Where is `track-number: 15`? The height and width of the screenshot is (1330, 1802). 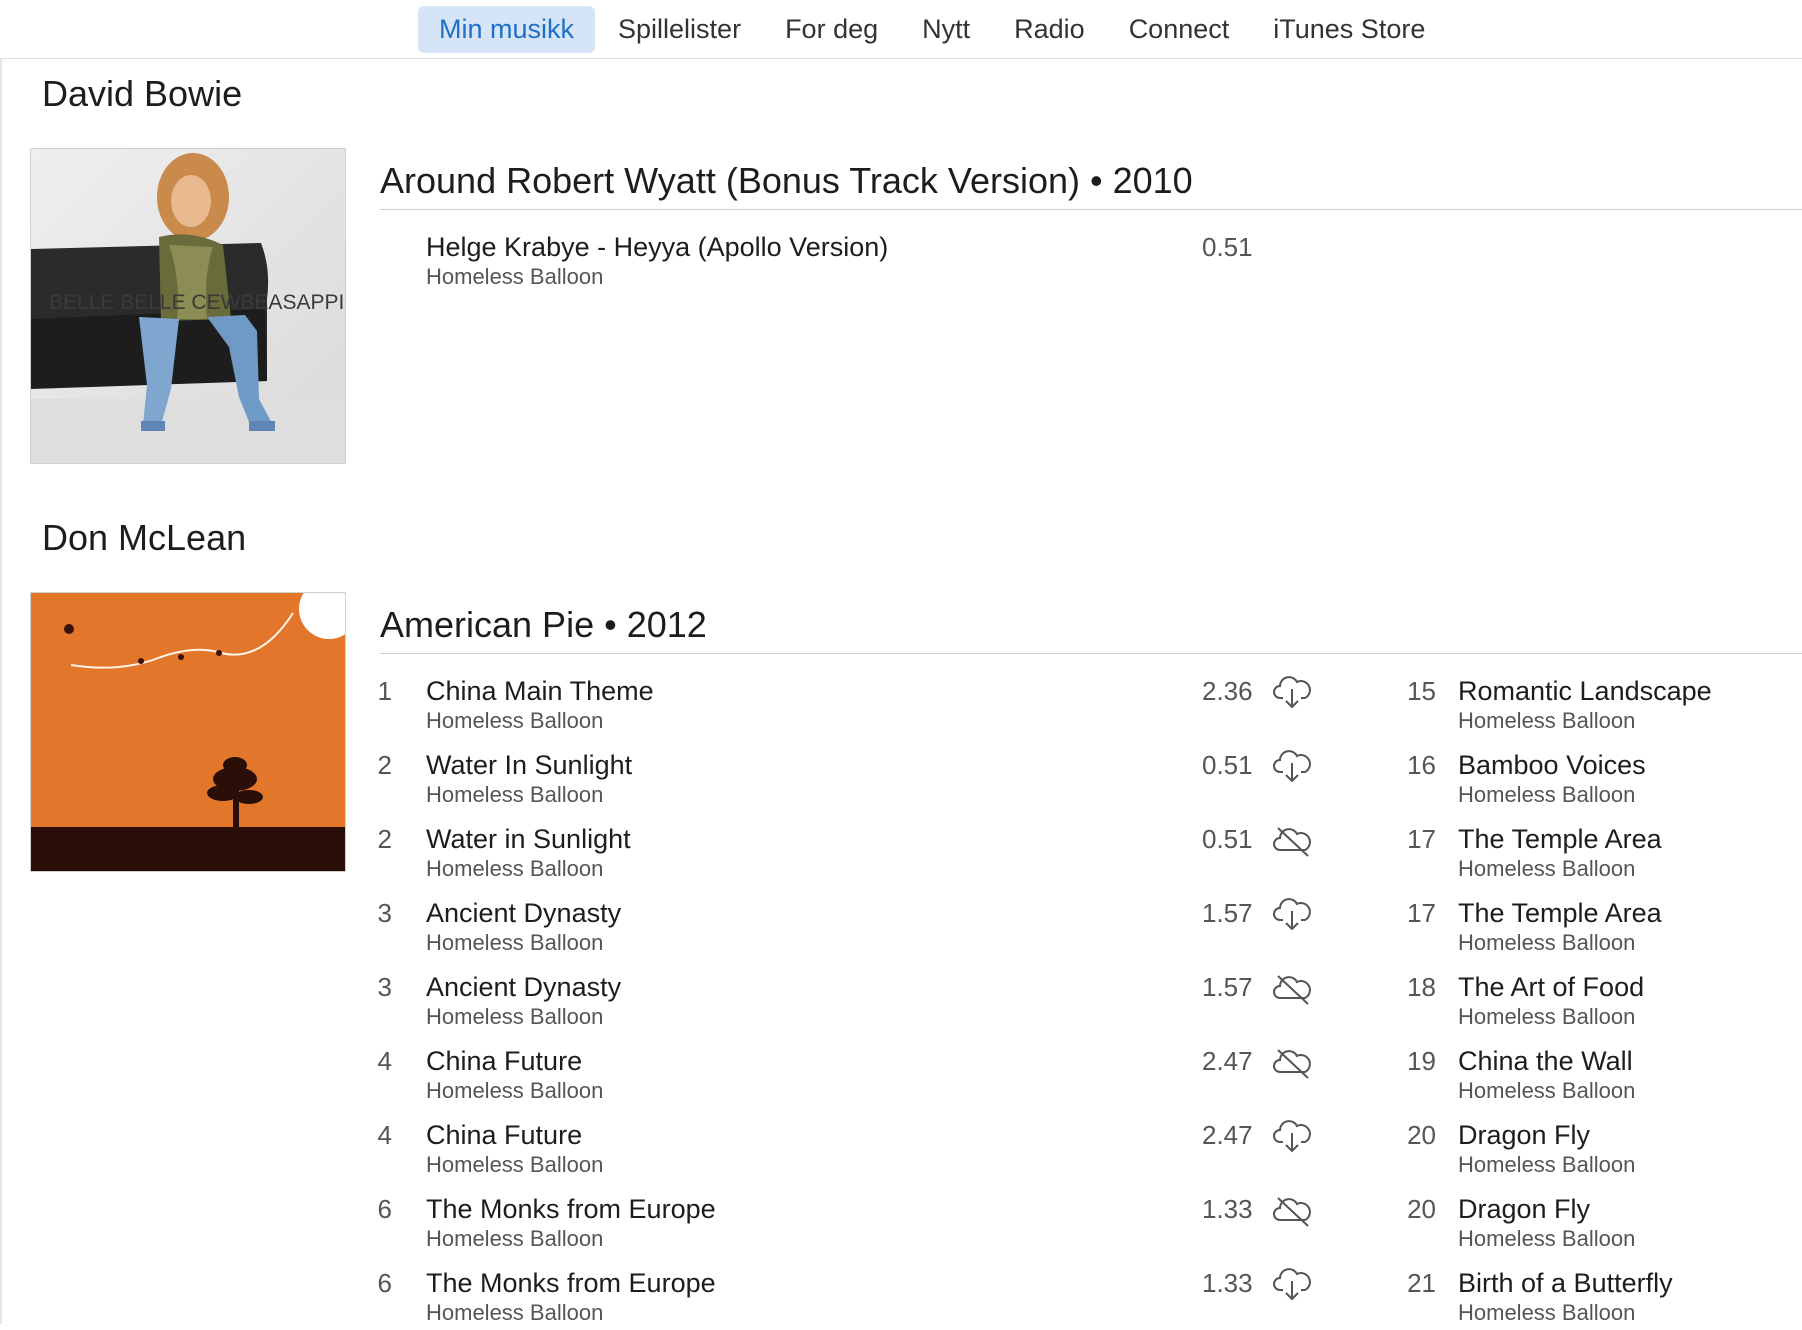 track-number: 15 is located at coordinates (1421, 691).